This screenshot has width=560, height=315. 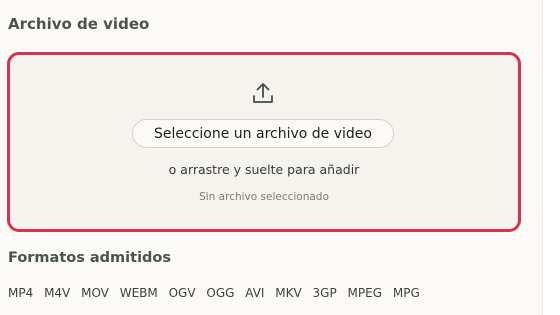 What do you see at coordinates (263, 133) in the screenshot?
I see `select-video-file-button: Seleccione un archivo de video` at bounding box center [263, 133].